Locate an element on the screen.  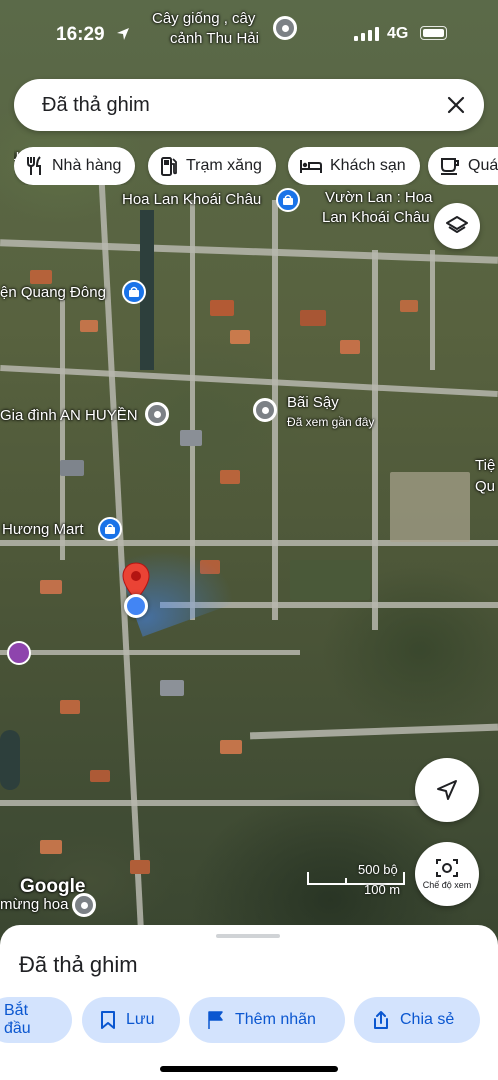
layers-icon is located at coordinates (457, 224).